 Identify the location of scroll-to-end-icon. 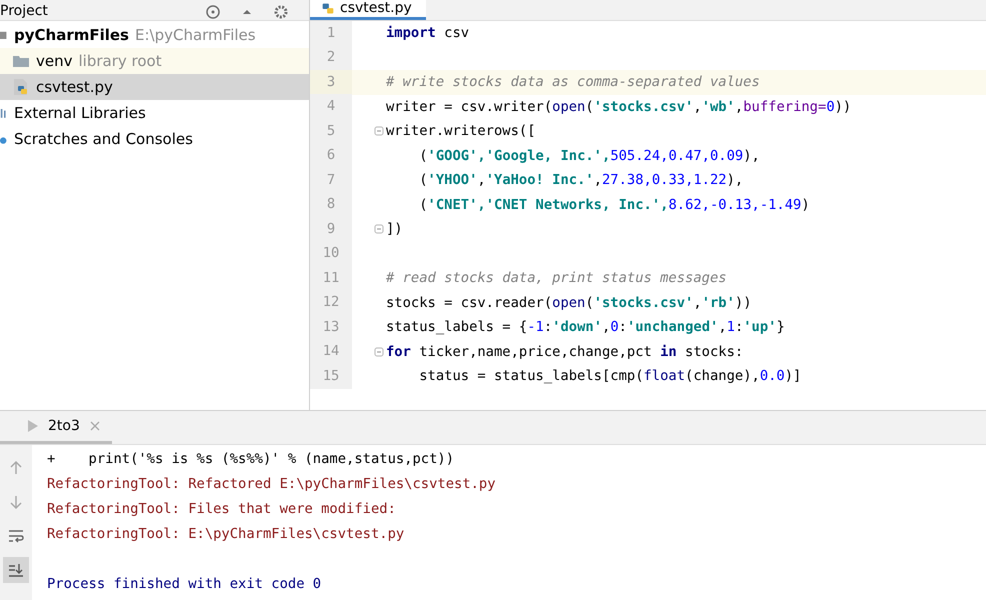
(16, 570).